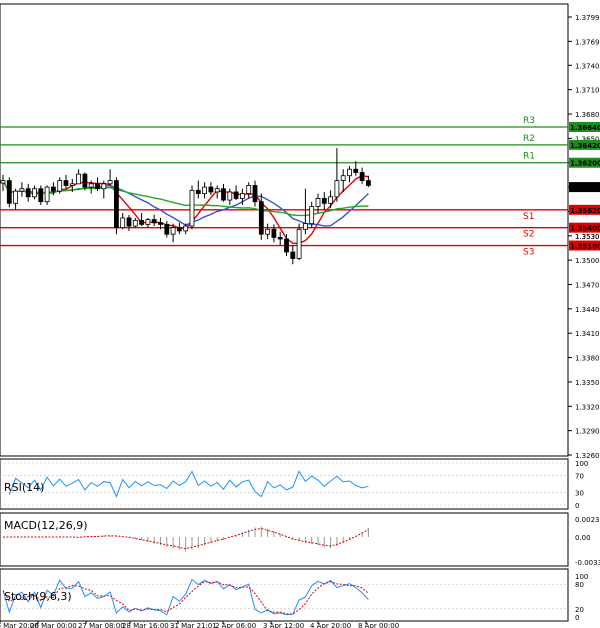 This screenshot has width=600, height=628. I want to click on time-tick-label: 26 Mar 00:00, so click(53, 625).